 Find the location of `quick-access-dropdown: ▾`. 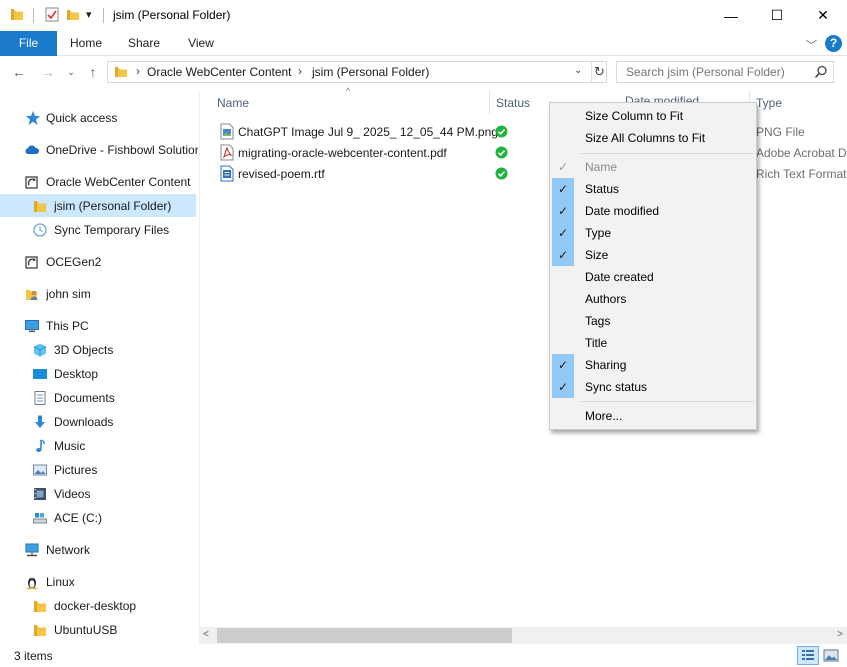

quick-access-dropdown: ▾ is located at coordinates (89, 14).